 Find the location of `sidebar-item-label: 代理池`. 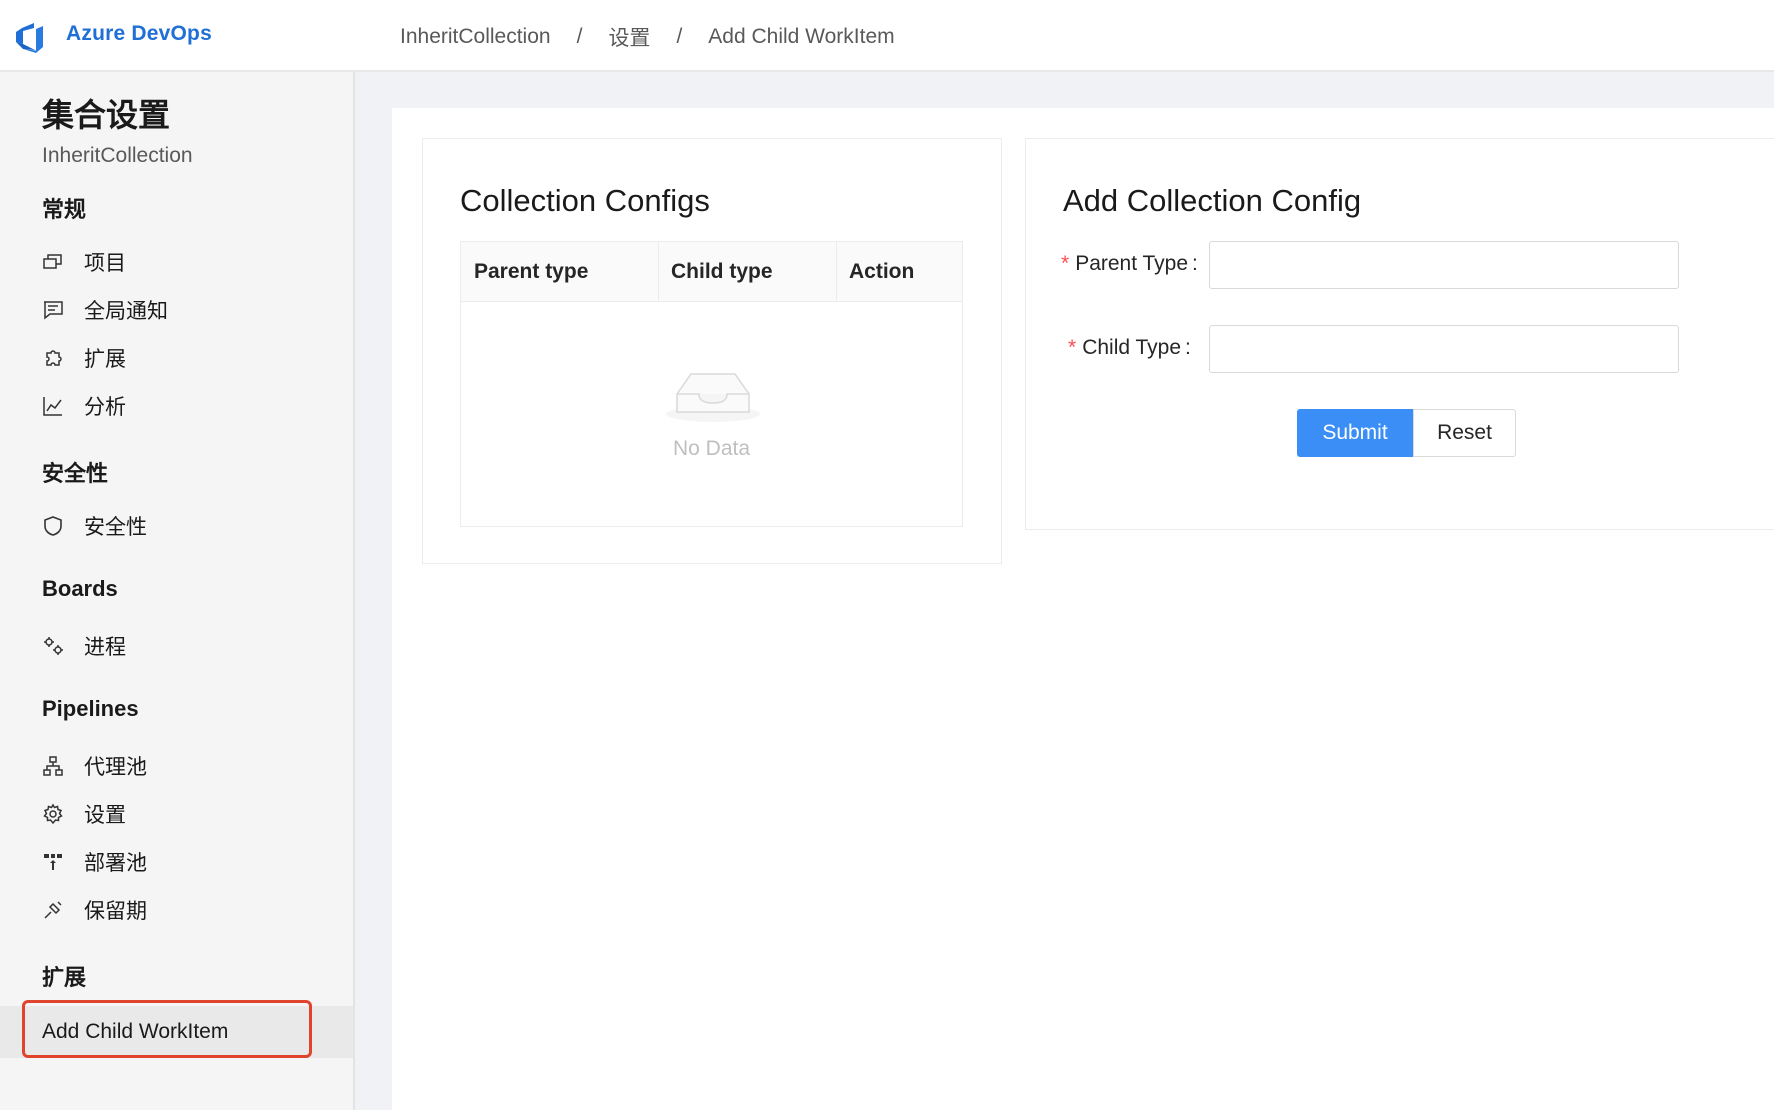

sidebar-item-label: 代理池 is located at coordinates (115, 767).